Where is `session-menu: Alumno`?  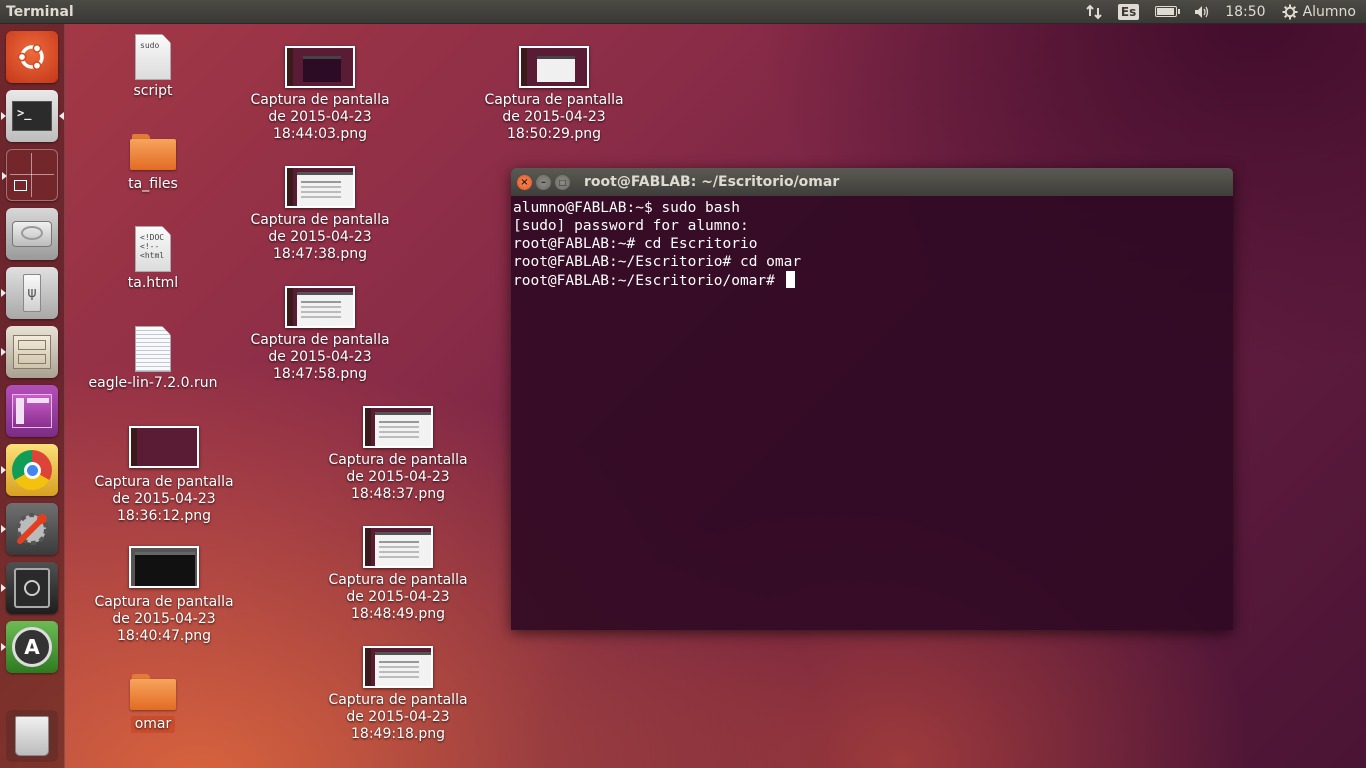
session-menu: Alumno is located at coordinates (1320, 12).